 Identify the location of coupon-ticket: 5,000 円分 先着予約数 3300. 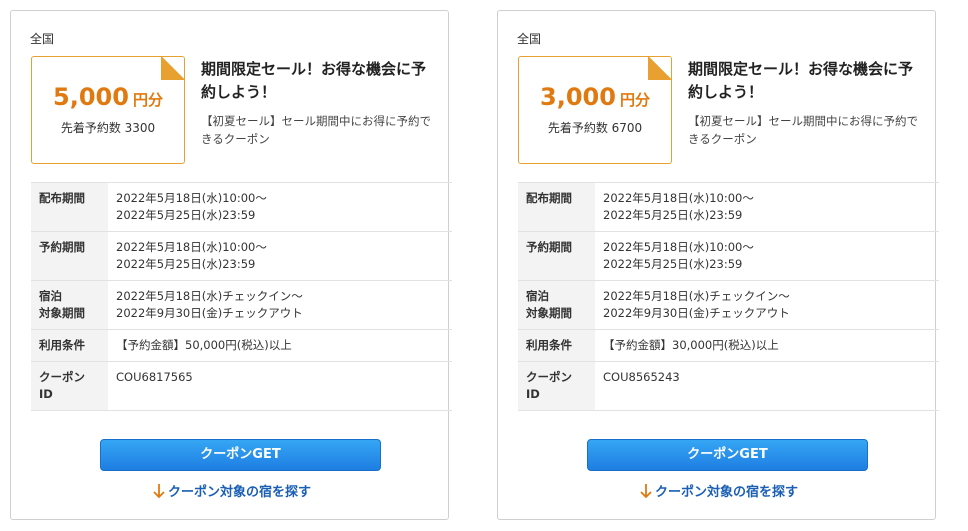
(108, 110).